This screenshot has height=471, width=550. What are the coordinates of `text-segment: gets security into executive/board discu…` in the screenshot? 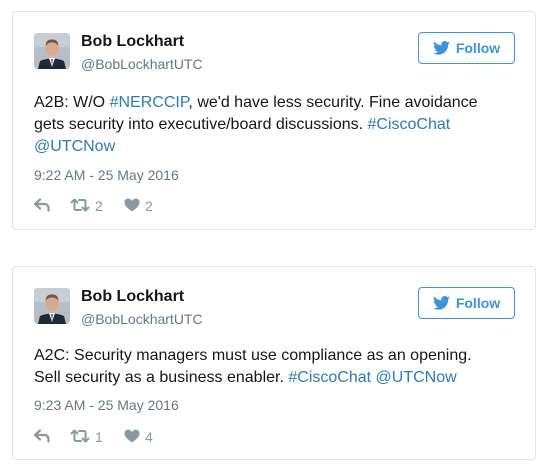 It's located at (201, 124).